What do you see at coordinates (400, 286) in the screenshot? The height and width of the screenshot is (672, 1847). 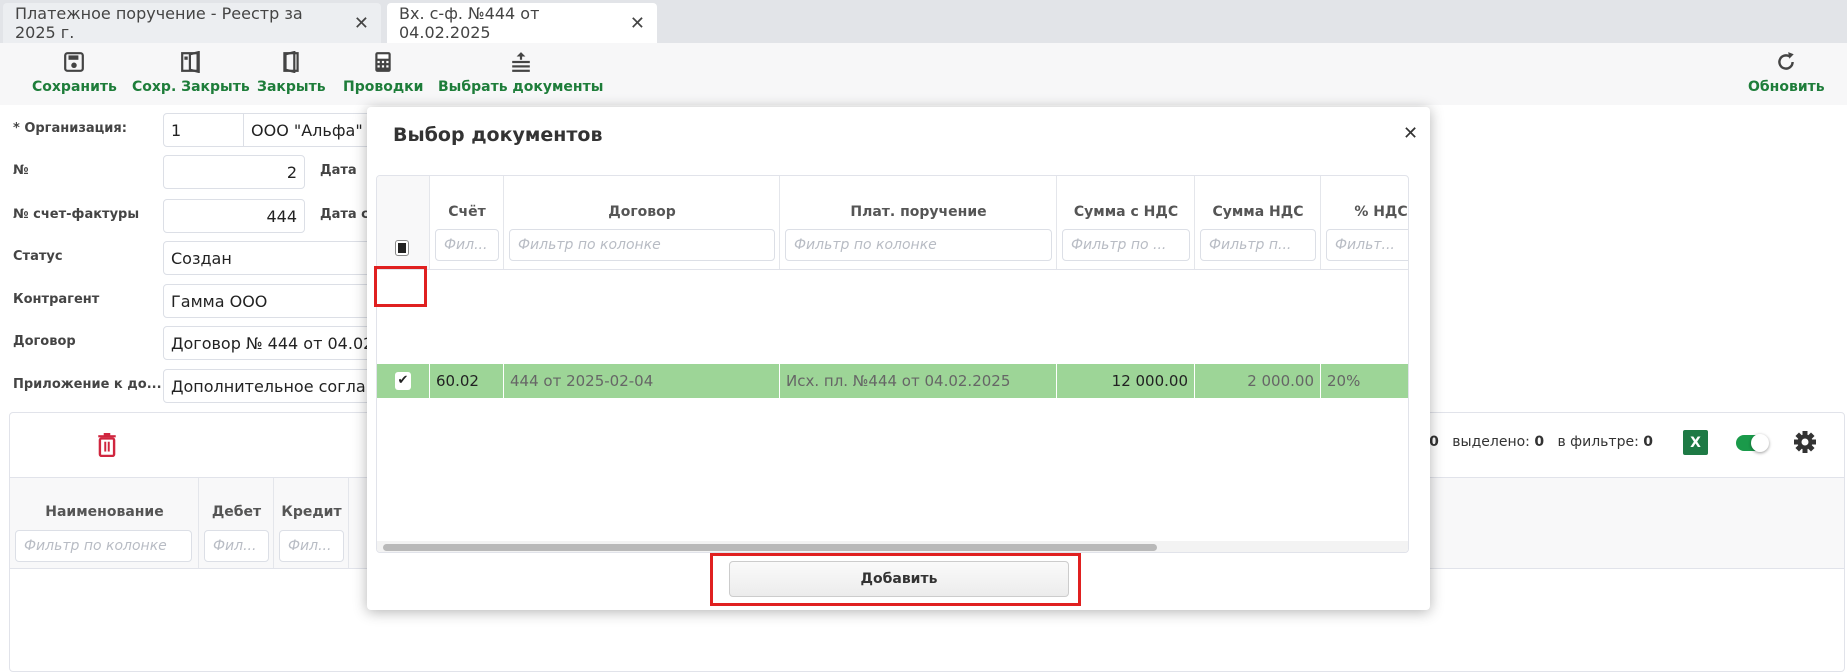 I see `highlight-box` at bounding box center [400, 286].